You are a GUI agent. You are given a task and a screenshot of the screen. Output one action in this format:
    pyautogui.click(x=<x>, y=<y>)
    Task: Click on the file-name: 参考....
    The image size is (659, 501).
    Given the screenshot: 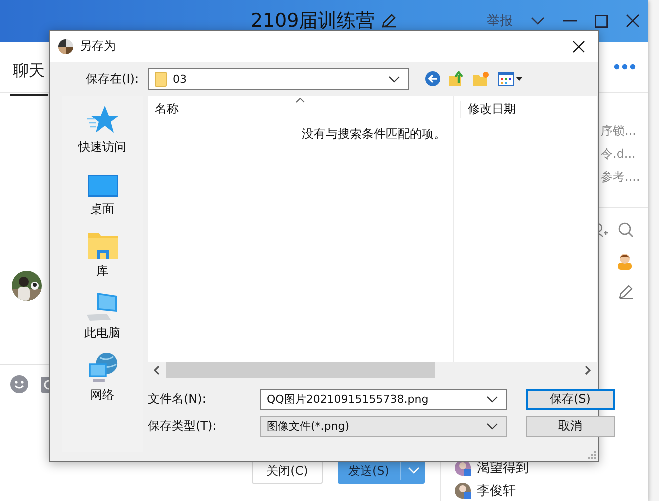 What is the action you would take?
    pyautogui.click(x=624, y=177)
    